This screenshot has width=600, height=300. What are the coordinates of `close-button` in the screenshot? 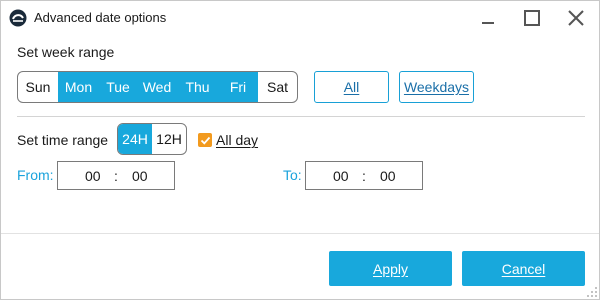 It's located at (576, 18).